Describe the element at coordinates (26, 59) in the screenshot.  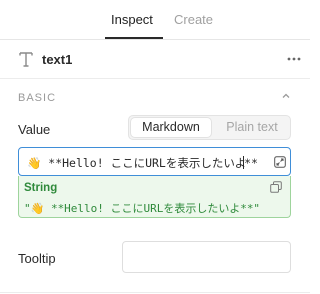
I see `text-type-icon` at that location.